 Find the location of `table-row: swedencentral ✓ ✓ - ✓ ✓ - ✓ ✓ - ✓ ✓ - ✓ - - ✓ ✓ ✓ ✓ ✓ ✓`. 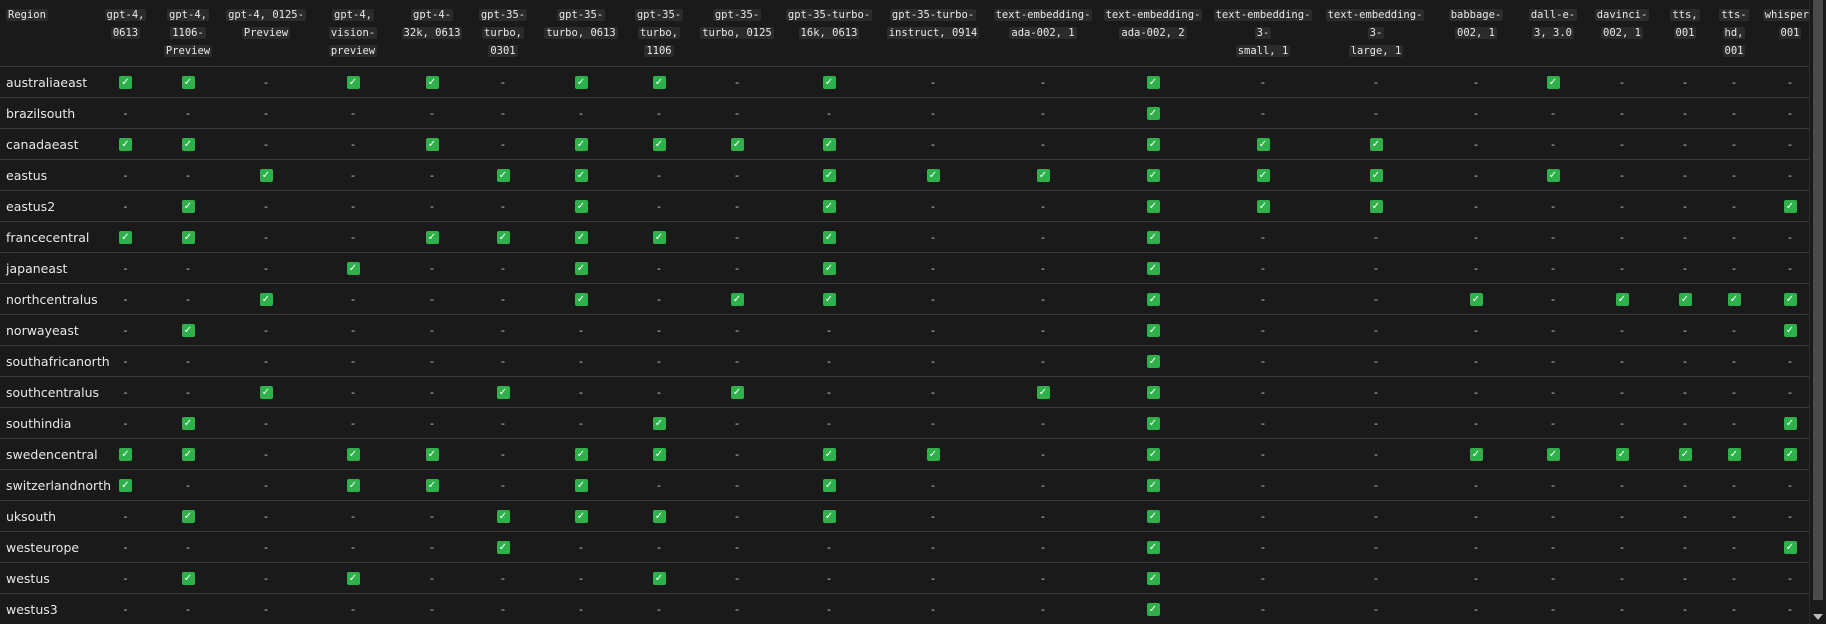

table-row: swedencentral ✓ ✓ - ✓ ✓ - ✓ ✓ - ✓ ✓ - ✓ - - ✓ ✓ ✓ ✓ ✓ ✓ is located at coordinates (905, 454).